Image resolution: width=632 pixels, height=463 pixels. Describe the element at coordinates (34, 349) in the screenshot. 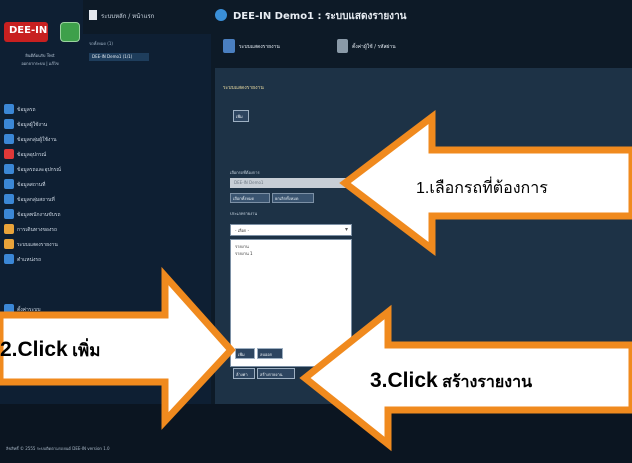

I see `arrow-2-label-en: 2.Click` at that location.